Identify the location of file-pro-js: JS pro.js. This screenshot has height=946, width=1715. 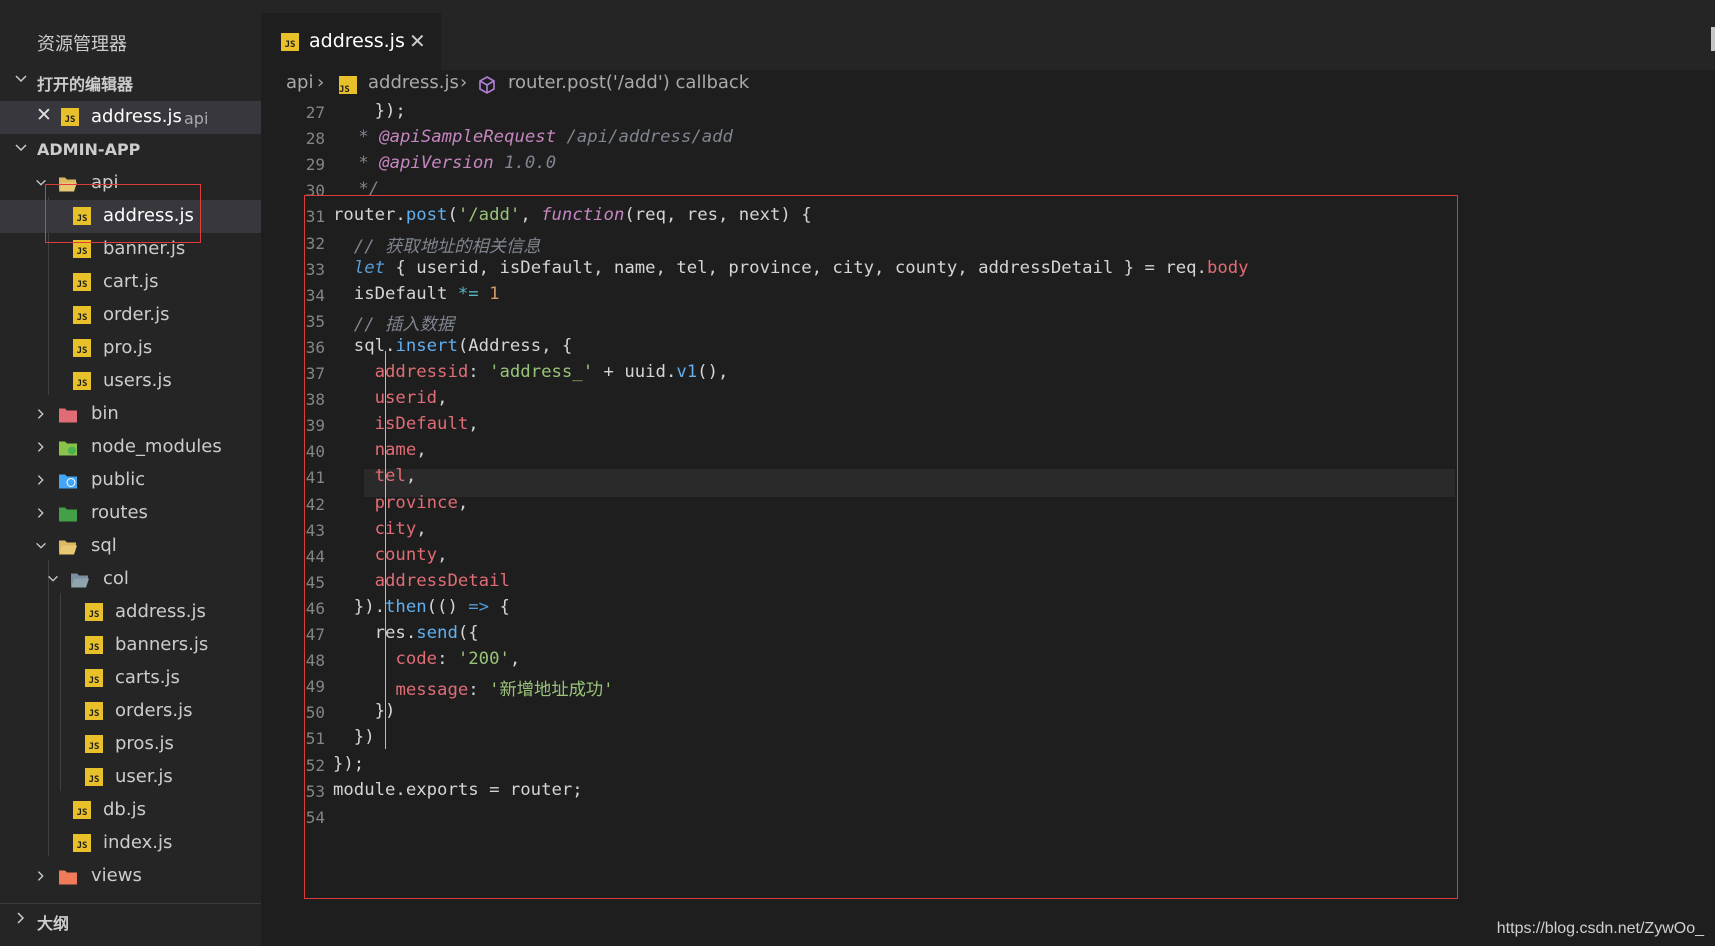
(130, 348).